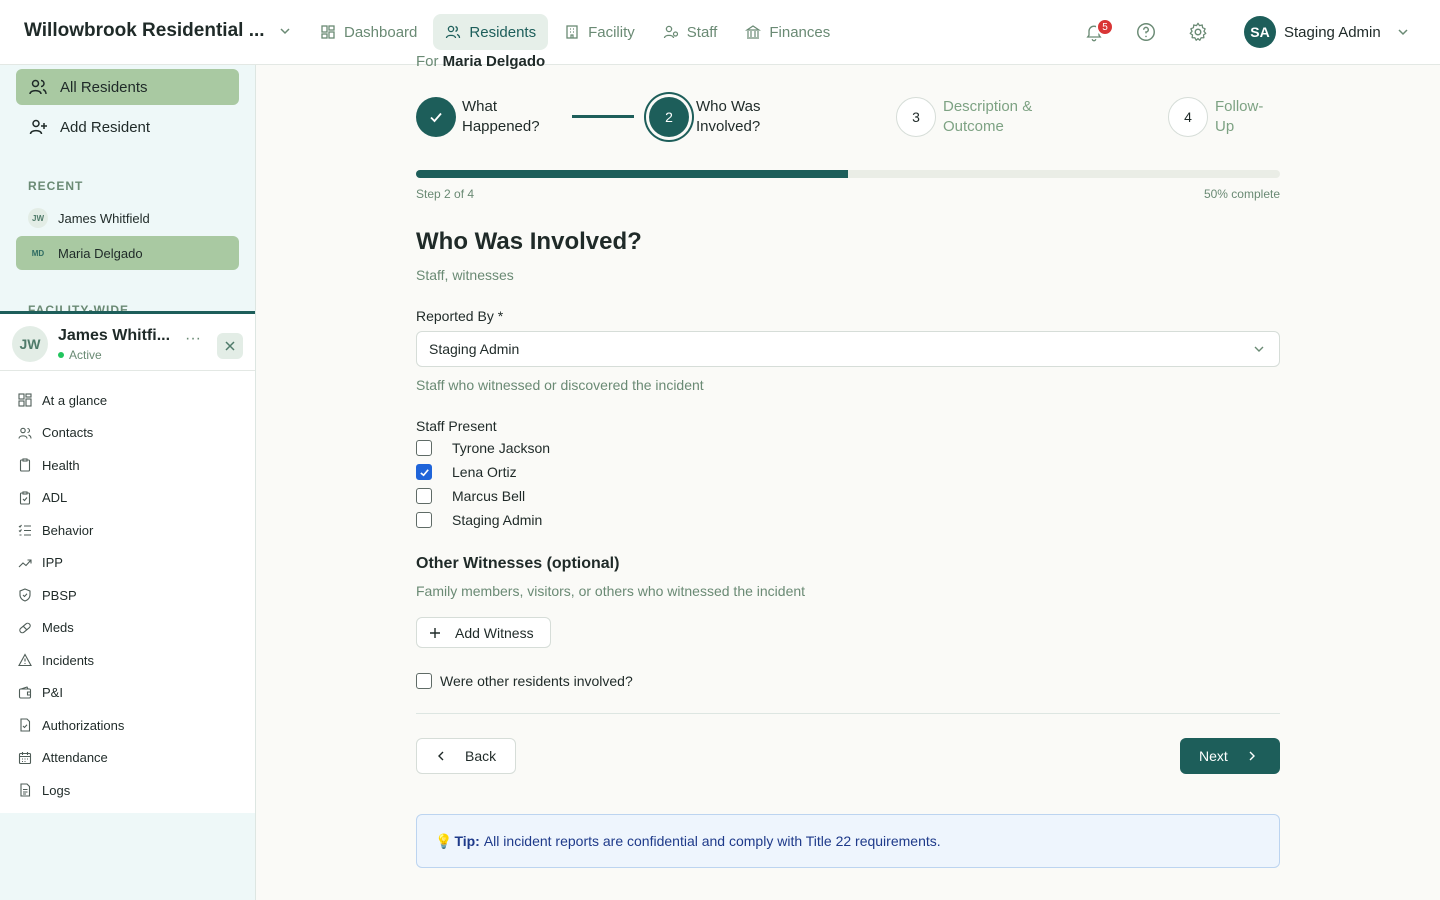 Image resolution: width=1440 pixels, height=900 pixels. Describe the element at coordinates (104, 87) in the screenshot. I see `sidebar-item-label: All Residents` at that location.